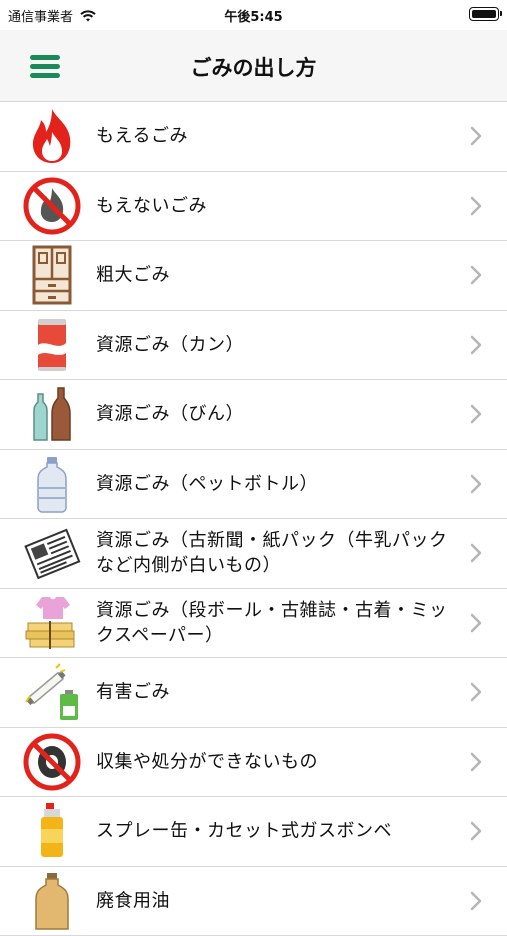 The width and height of the screenshot is (507, 936). Describe the element at coordinates (52, 275) in the screenshot. I see `cabinet-icon` at that location.